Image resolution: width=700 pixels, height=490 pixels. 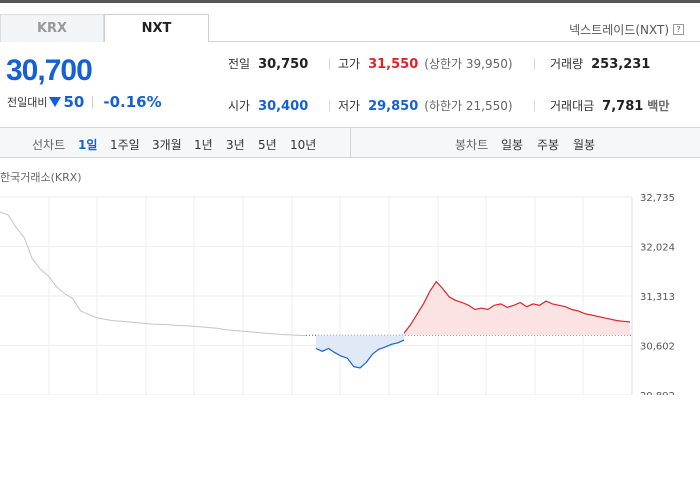 What do you see at coordinates (512, 144) in the screenshot?
I see `candle-daily: 일봉` at bounding box center [512, 144].